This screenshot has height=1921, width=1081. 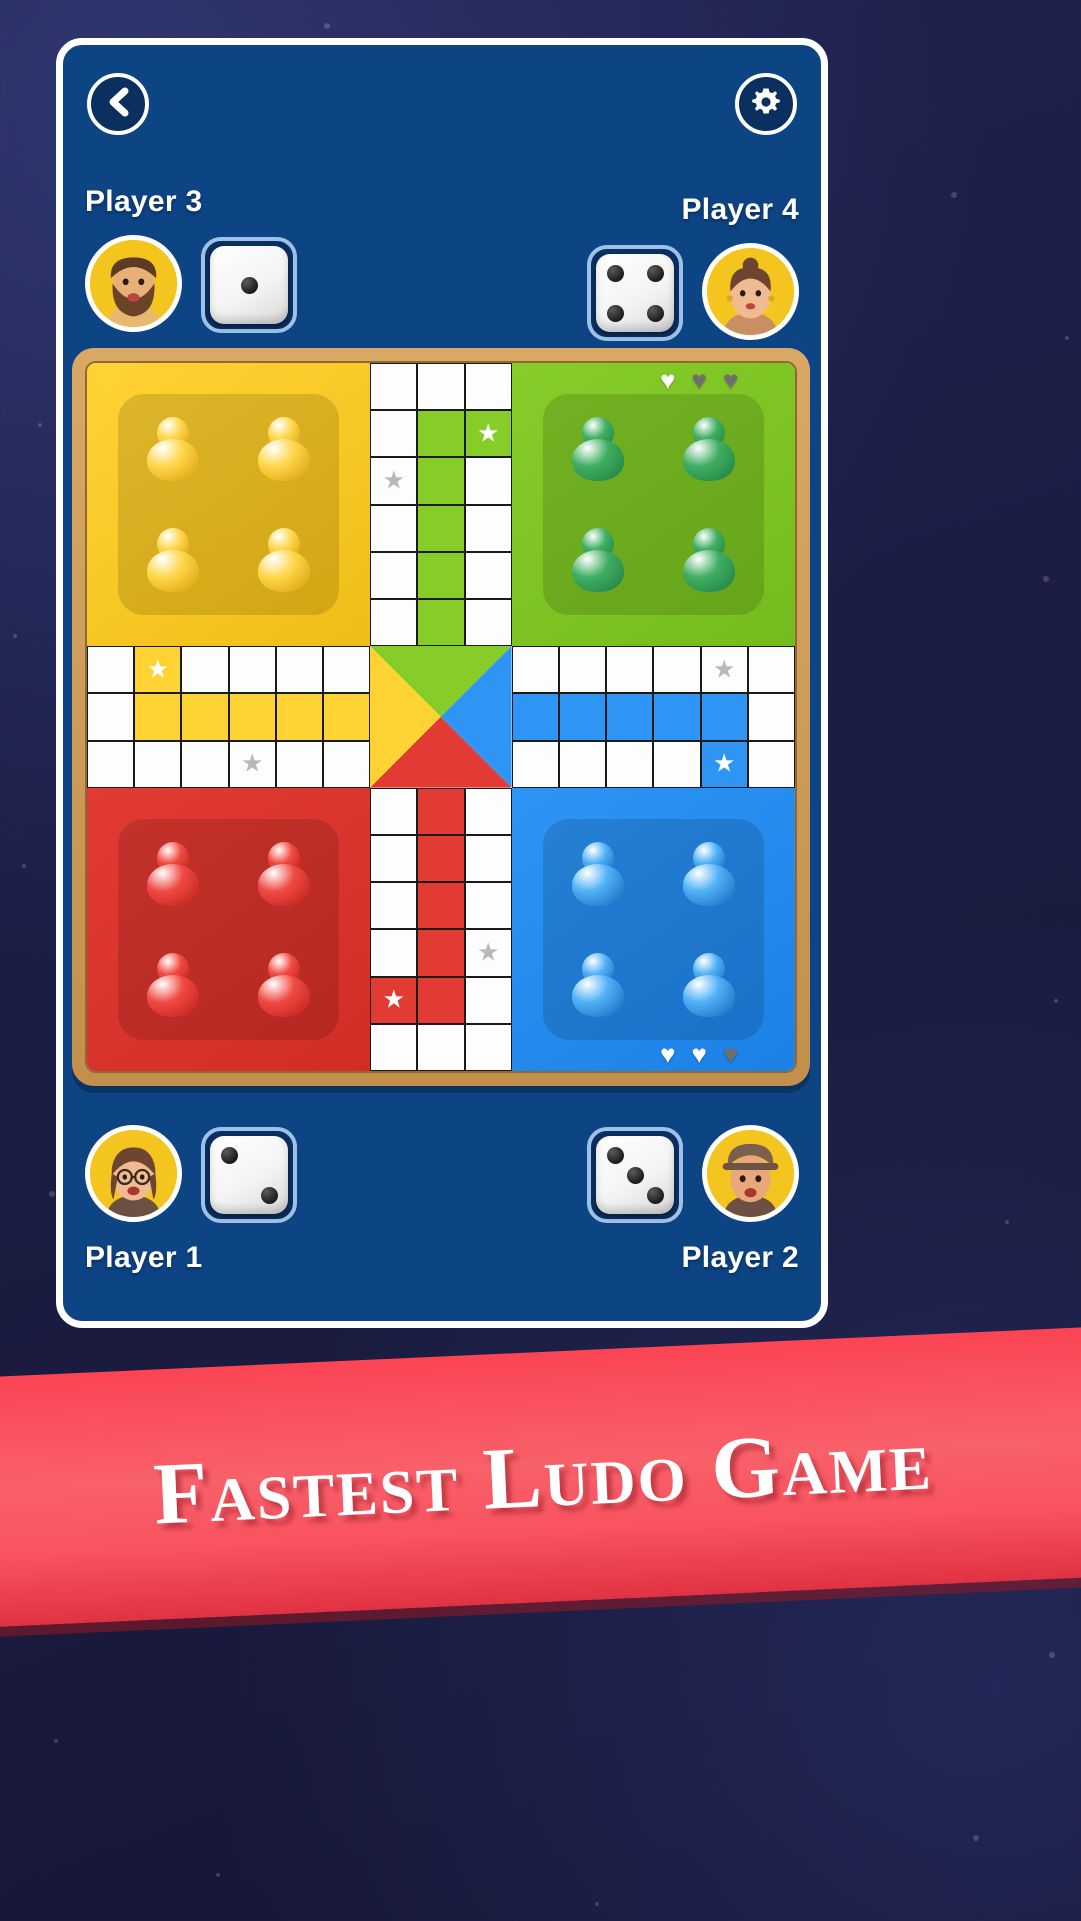 I want to click on dice-face-p3, so click(x=249, y=285).